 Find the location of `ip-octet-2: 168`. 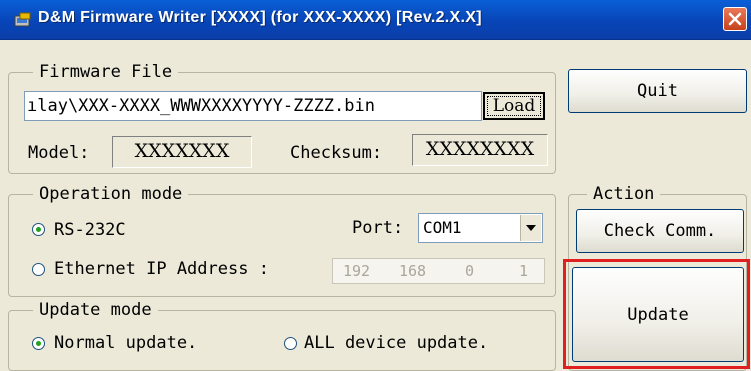

ip-octet-2: 168 is located at coordinates (413, 271).